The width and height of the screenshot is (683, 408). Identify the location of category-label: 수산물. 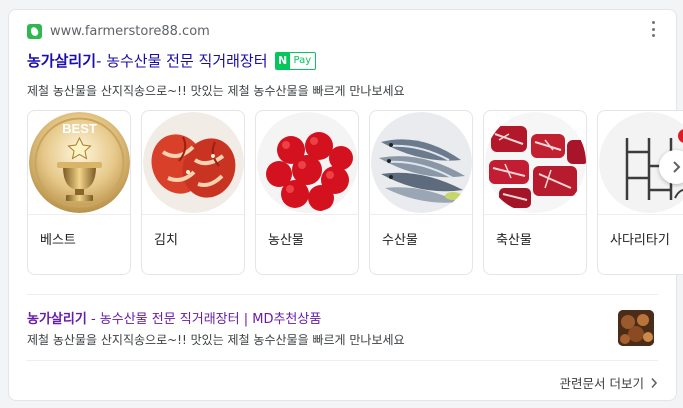
(400, 238).